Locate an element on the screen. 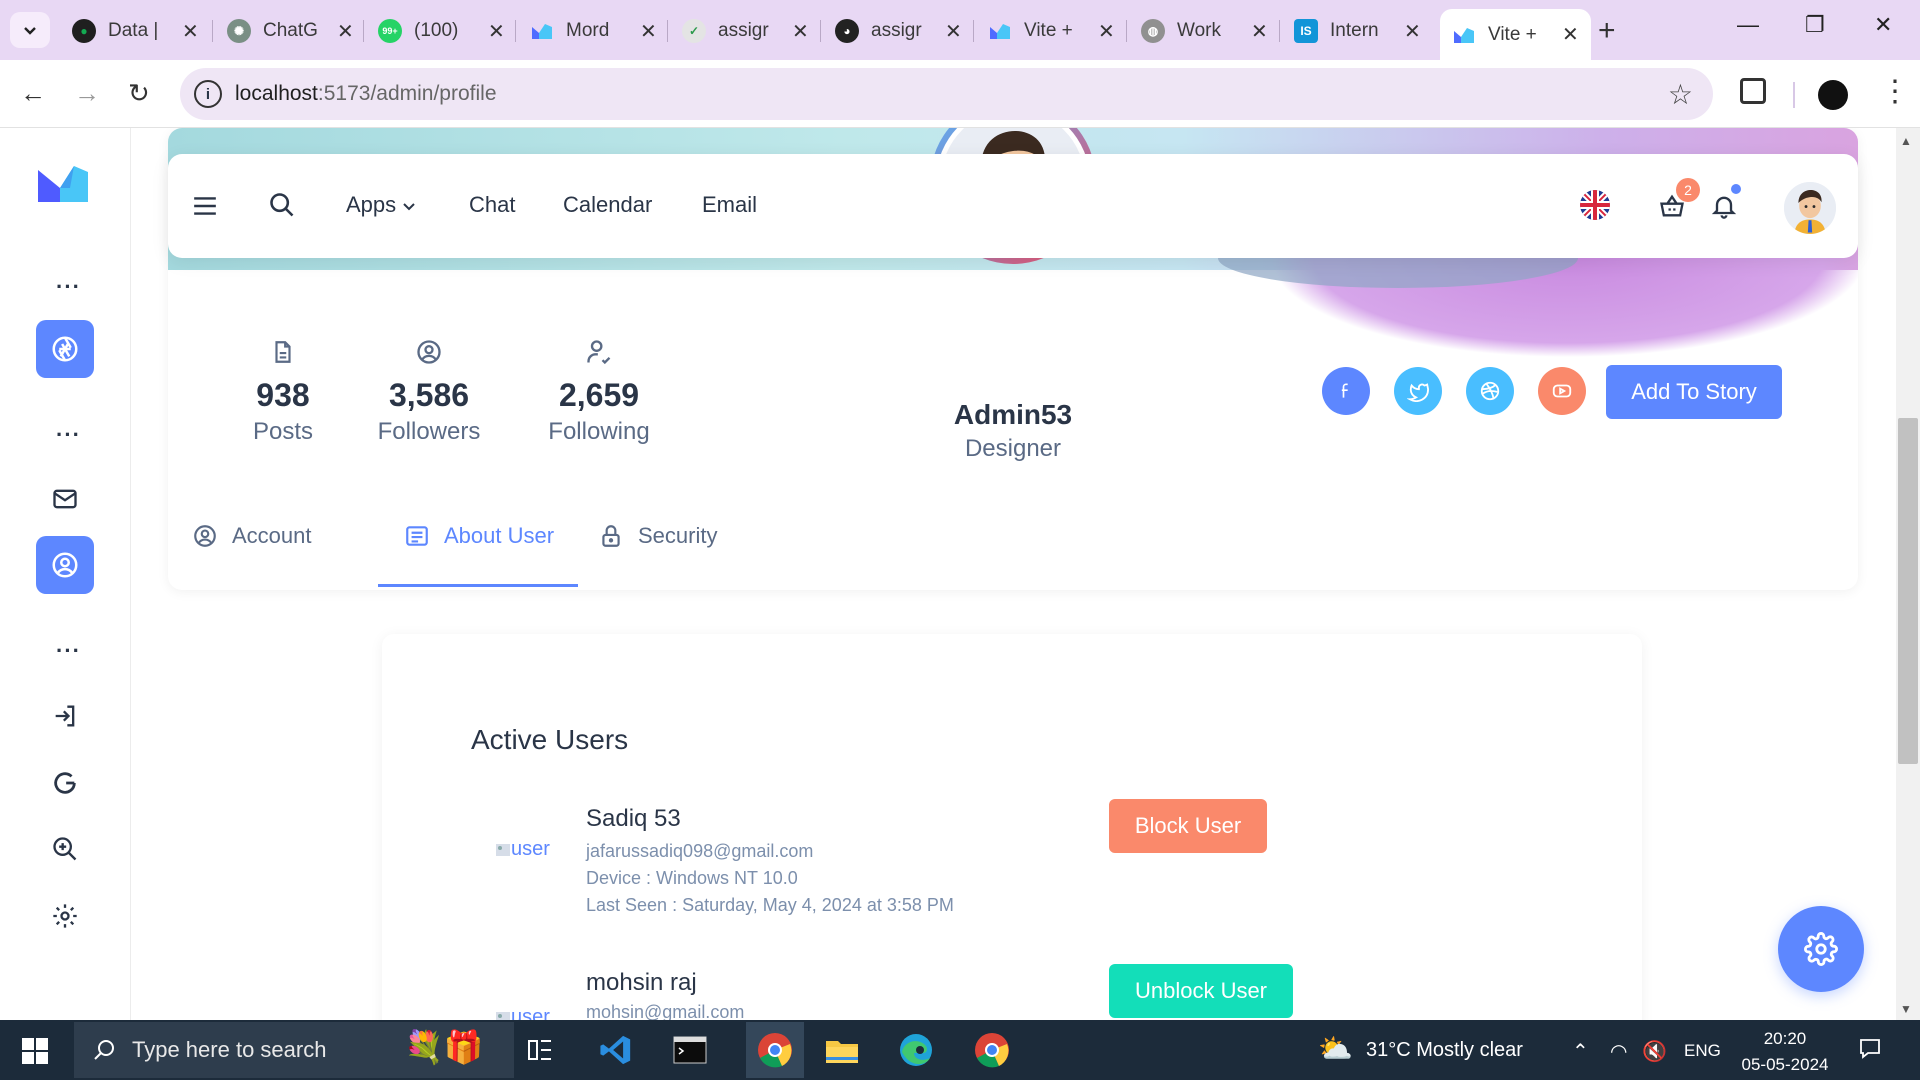 This screenshot has height=1080, width=1920. taskbar-search: Type here to search 💐🎁 is located at coordinates (294, 1050).